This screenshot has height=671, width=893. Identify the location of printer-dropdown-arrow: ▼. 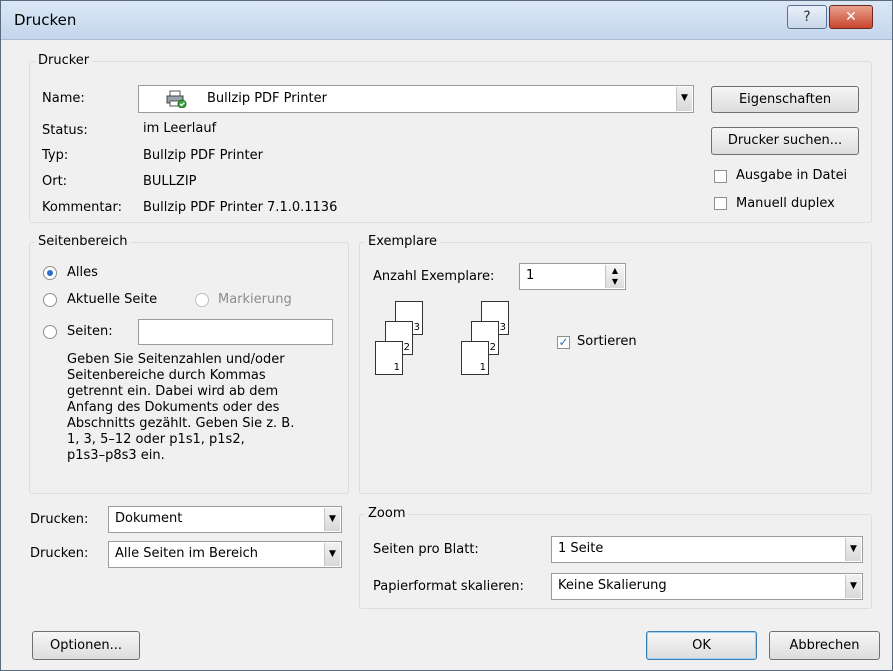
(684, 99).